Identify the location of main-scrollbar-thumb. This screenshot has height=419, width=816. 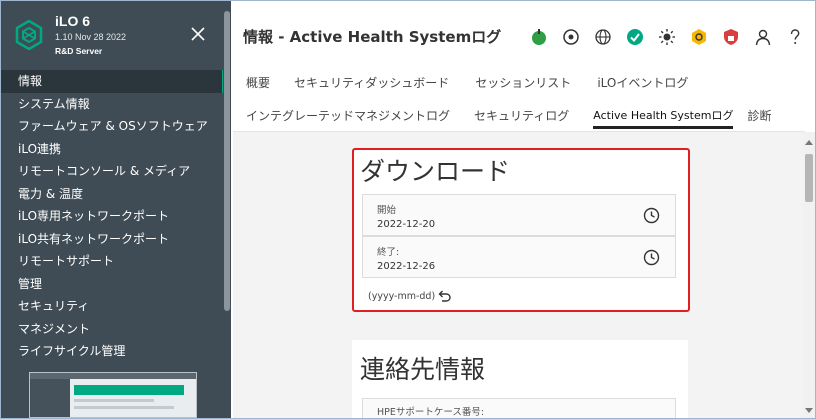
(809, 178).